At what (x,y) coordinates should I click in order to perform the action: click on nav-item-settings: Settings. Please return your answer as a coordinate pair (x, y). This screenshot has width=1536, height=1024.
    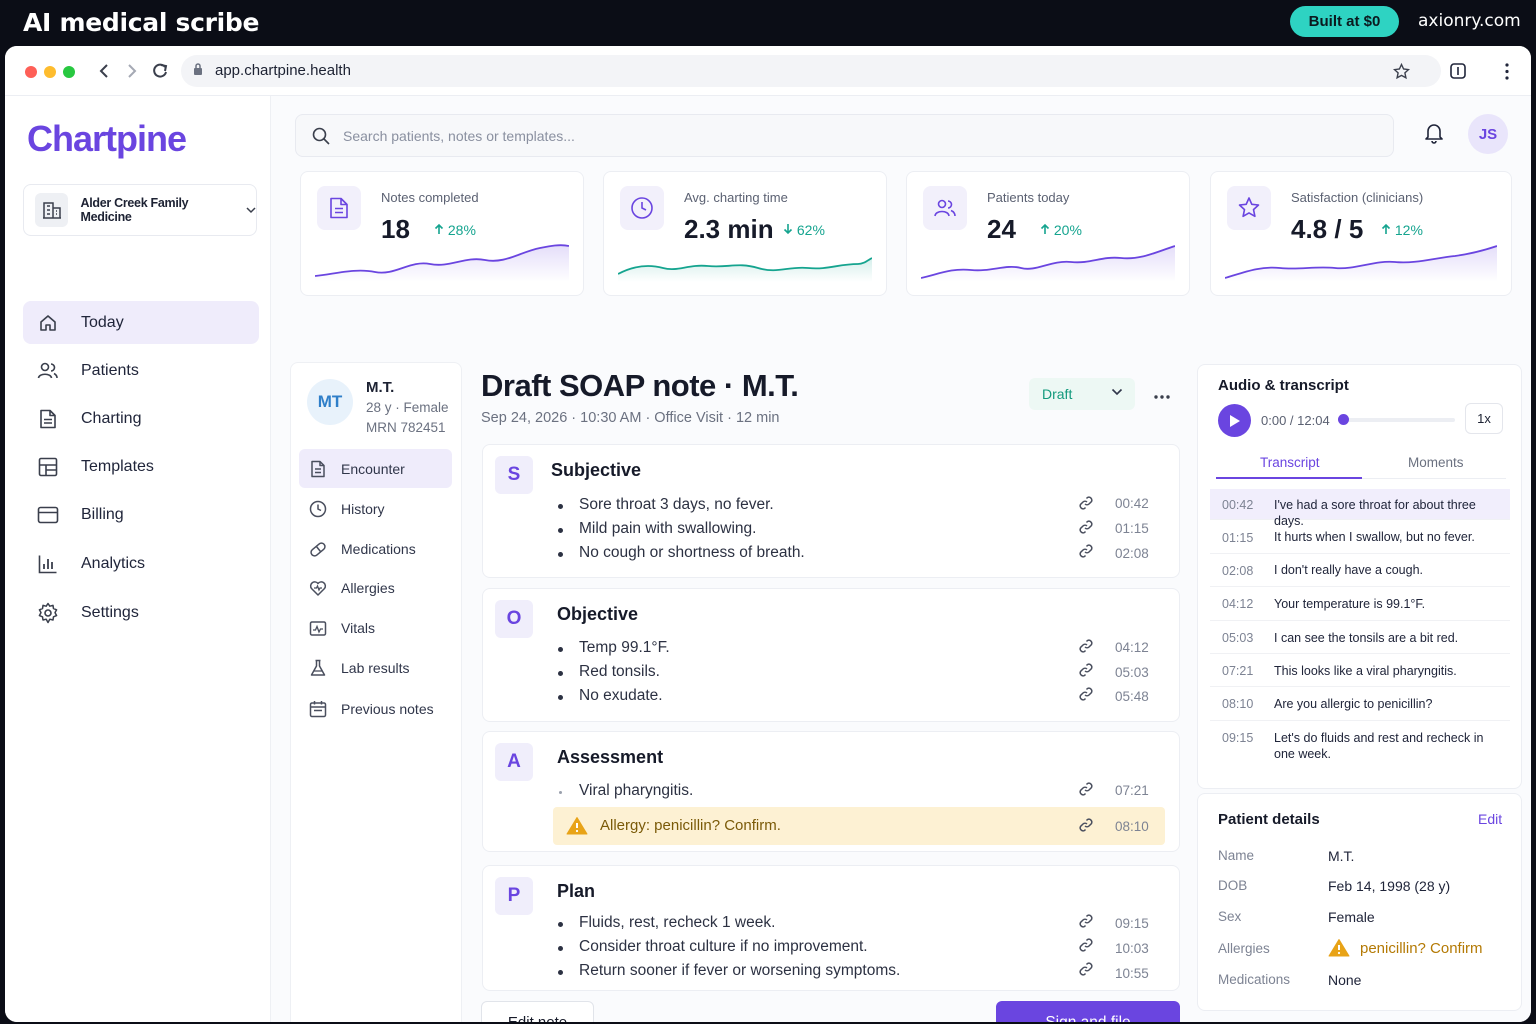
    Looking at the image, I should click on (141, 612).